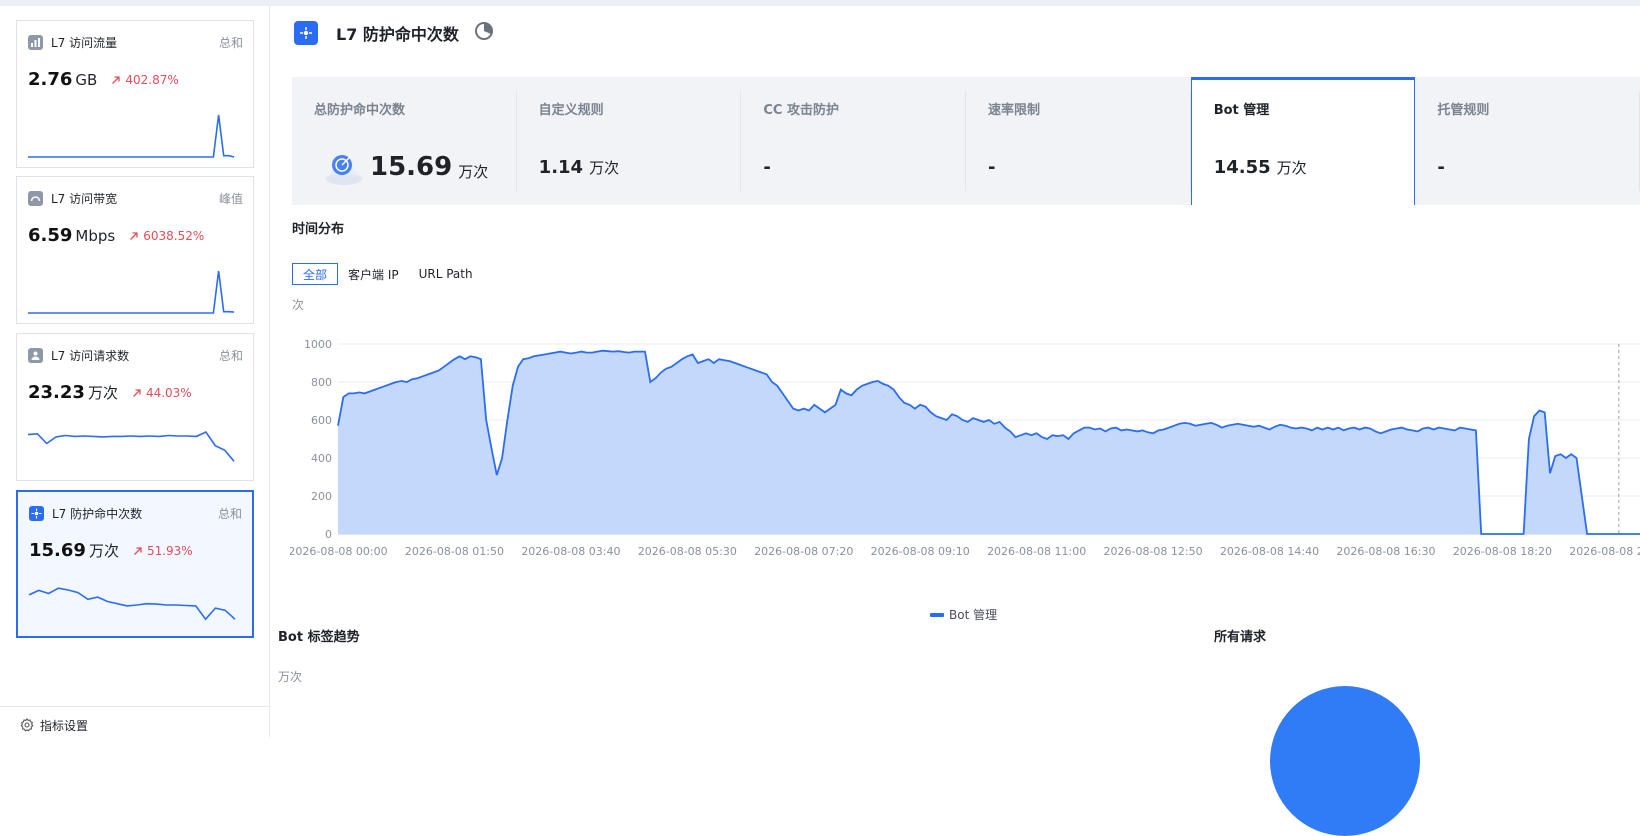 The height and width of the screenshot is (836, 1640). What do you see at coordinates (360, 110) in the screenshot?
I see `category-tab-label: 总防护命中次数` at bounding box center [360, 110].